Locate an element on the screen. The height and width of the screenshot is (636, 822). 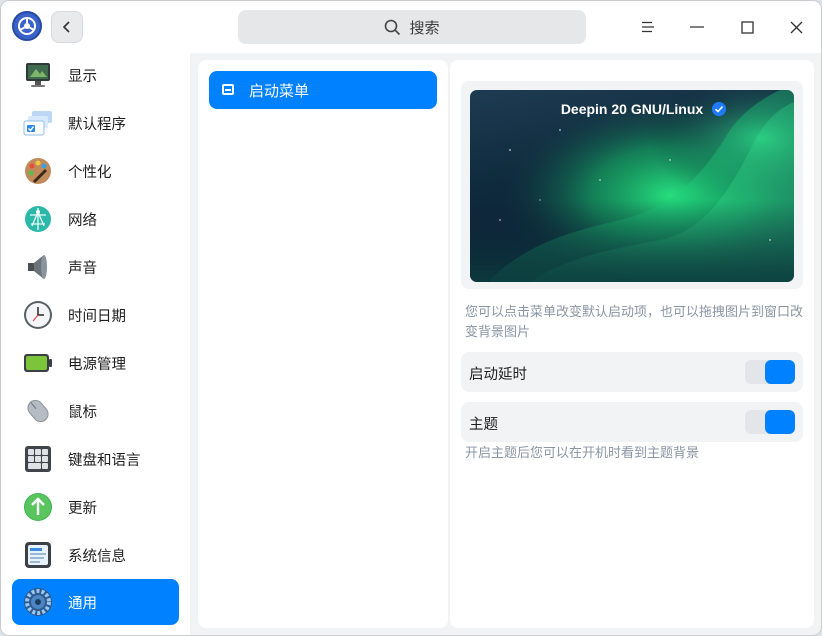
sidebar-item-sound: 声音 is located at coordinates (95, 267).